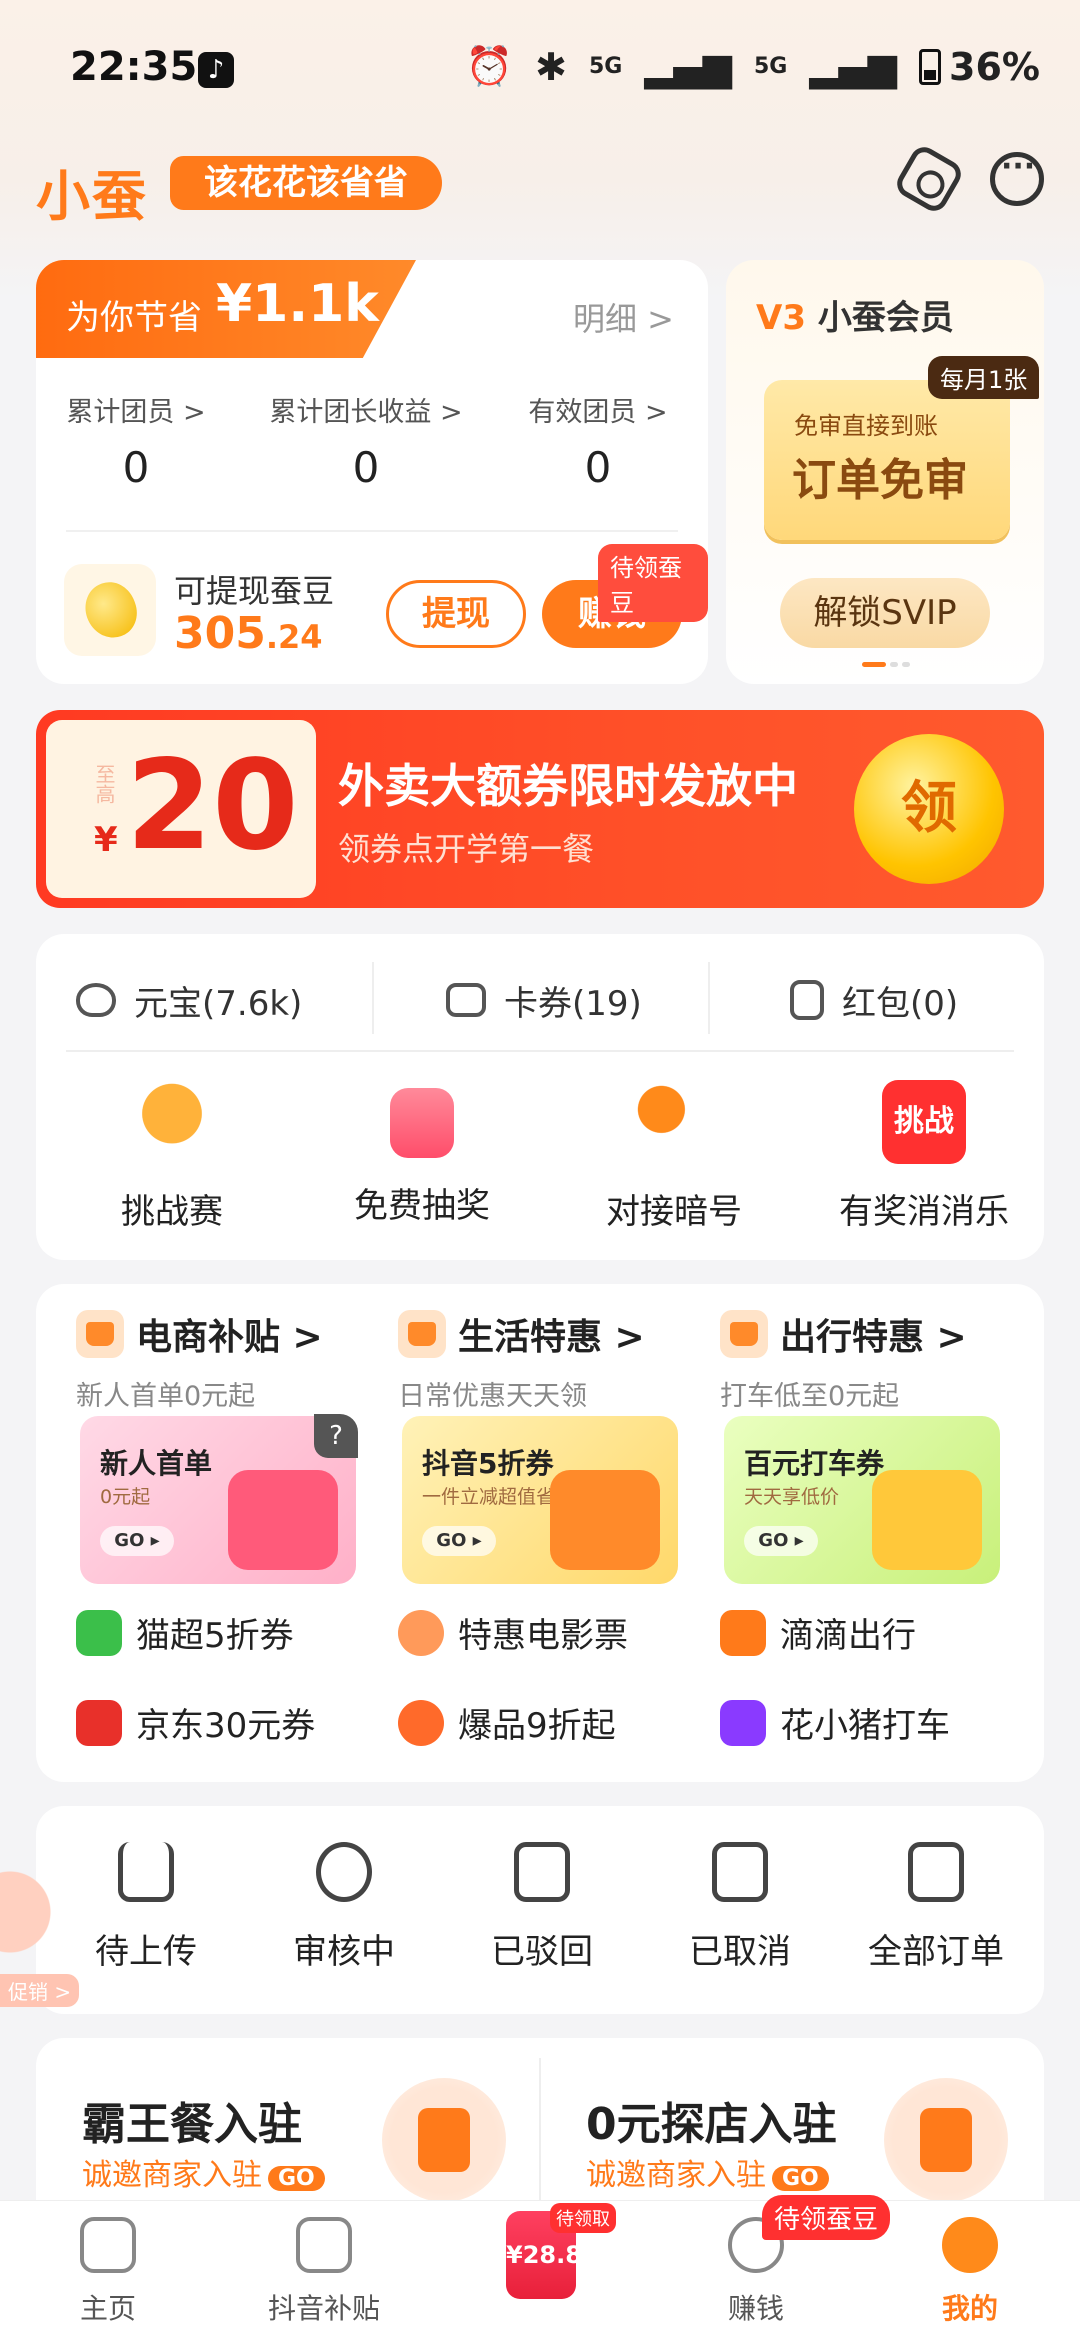 Image resolution: width=1080 pixels, height=2344 pixels. What do you see at coordinates (366, 441) in the screenshot?
I see `stat-leader-earnings: 累计团长收益 > 0` at bounding box center [366, 441].